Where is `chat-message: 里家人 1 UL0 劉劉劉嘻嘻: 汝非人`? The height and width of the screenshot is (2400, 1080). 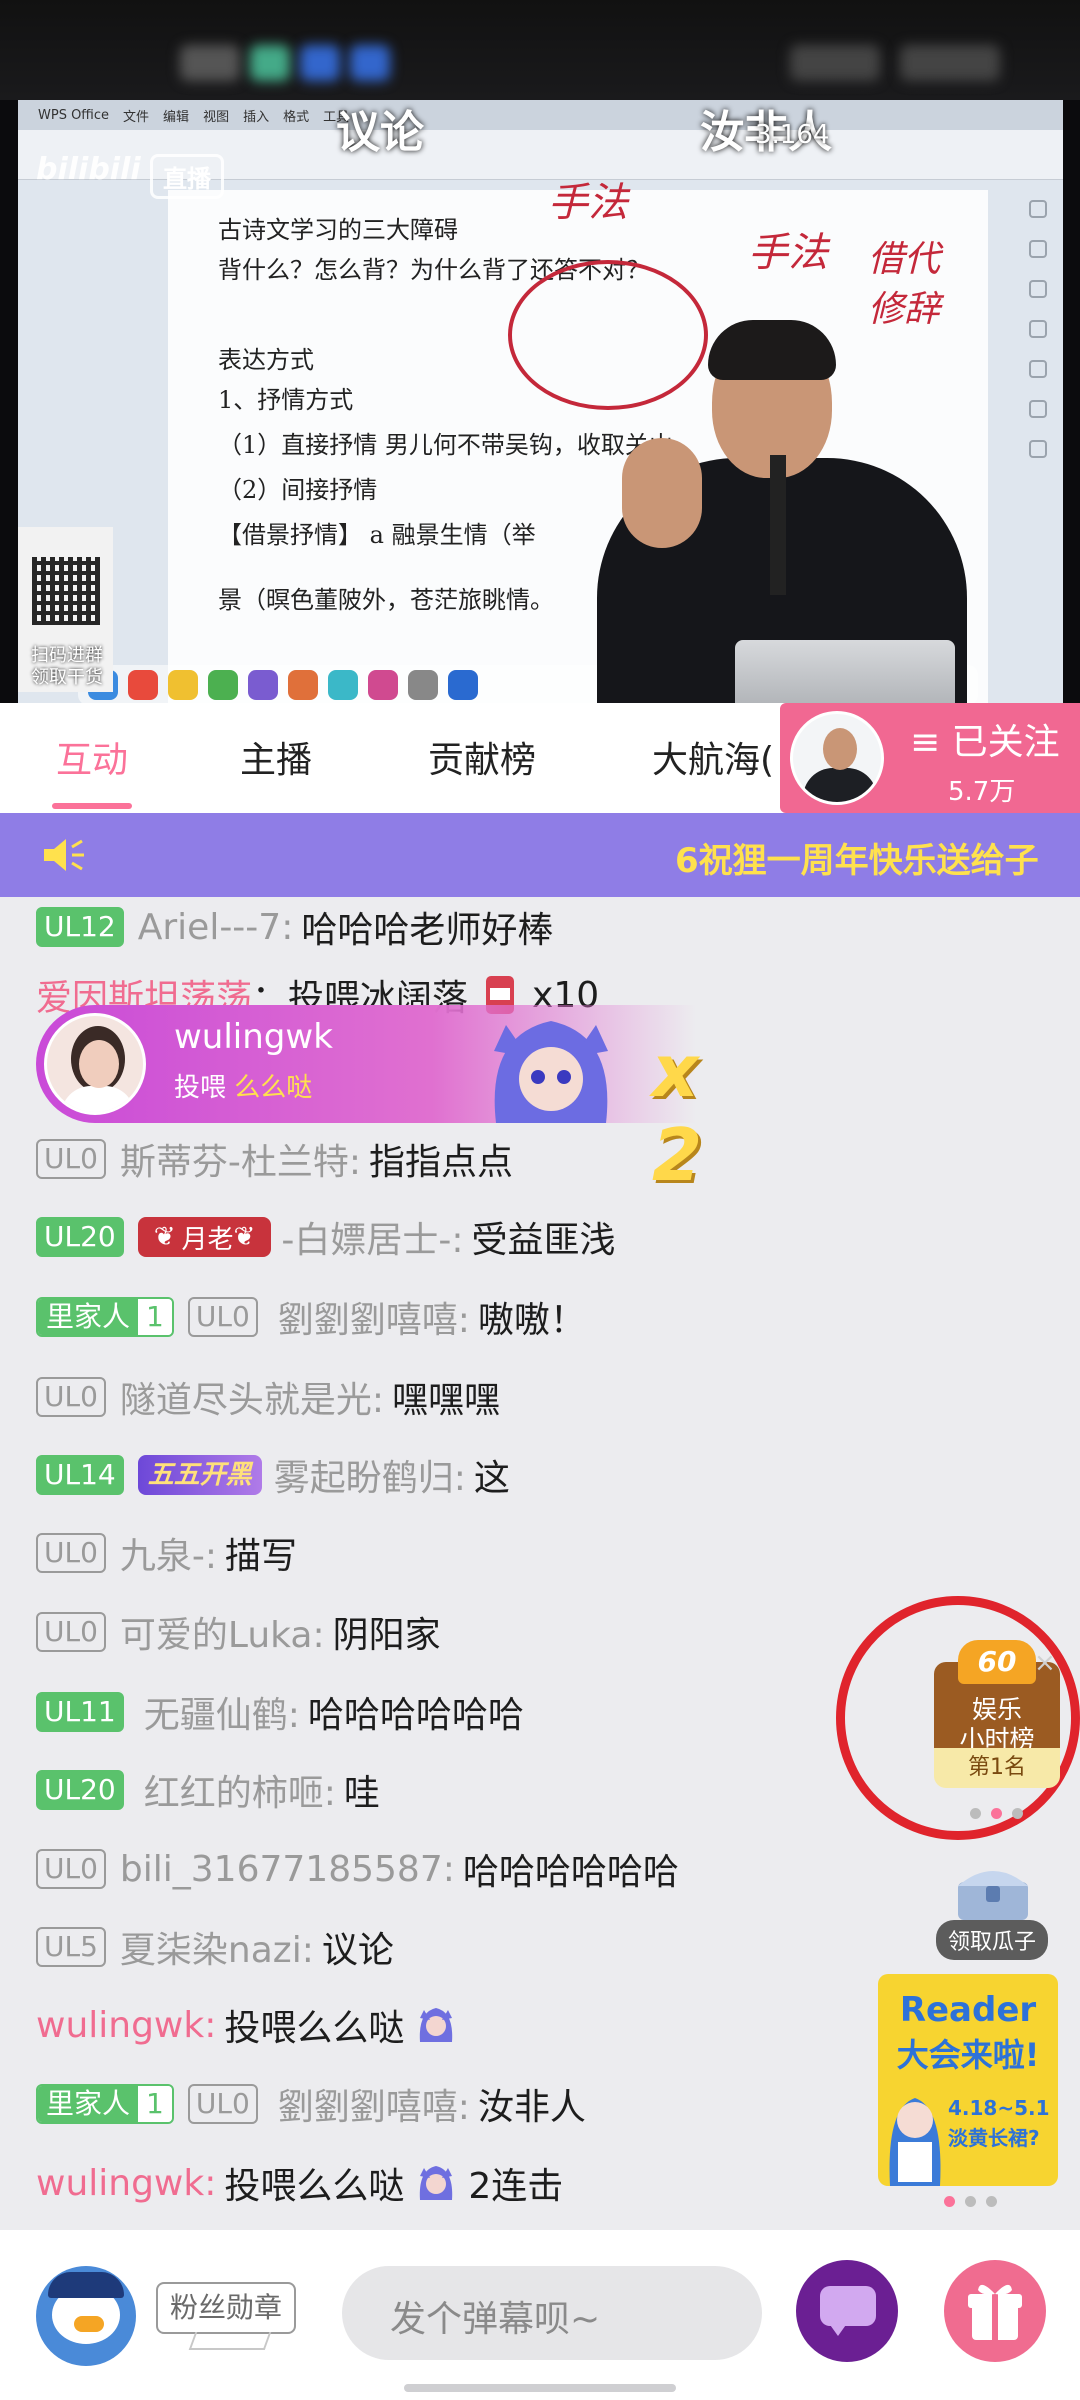
chat-message: 里家人 1 UL0 劉劉劉嘻嘻: 汝非人 is located at coordinates (311, 2104).